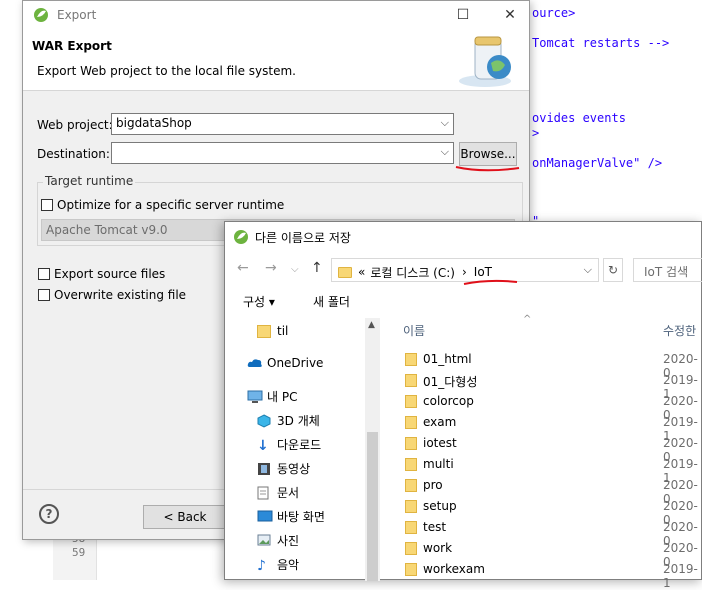 The height and width of the screenshot is (590, 702). Describe the element at coordinates (485, 61) in the screenshot. I see `war-jar-globe-icon` at that location.